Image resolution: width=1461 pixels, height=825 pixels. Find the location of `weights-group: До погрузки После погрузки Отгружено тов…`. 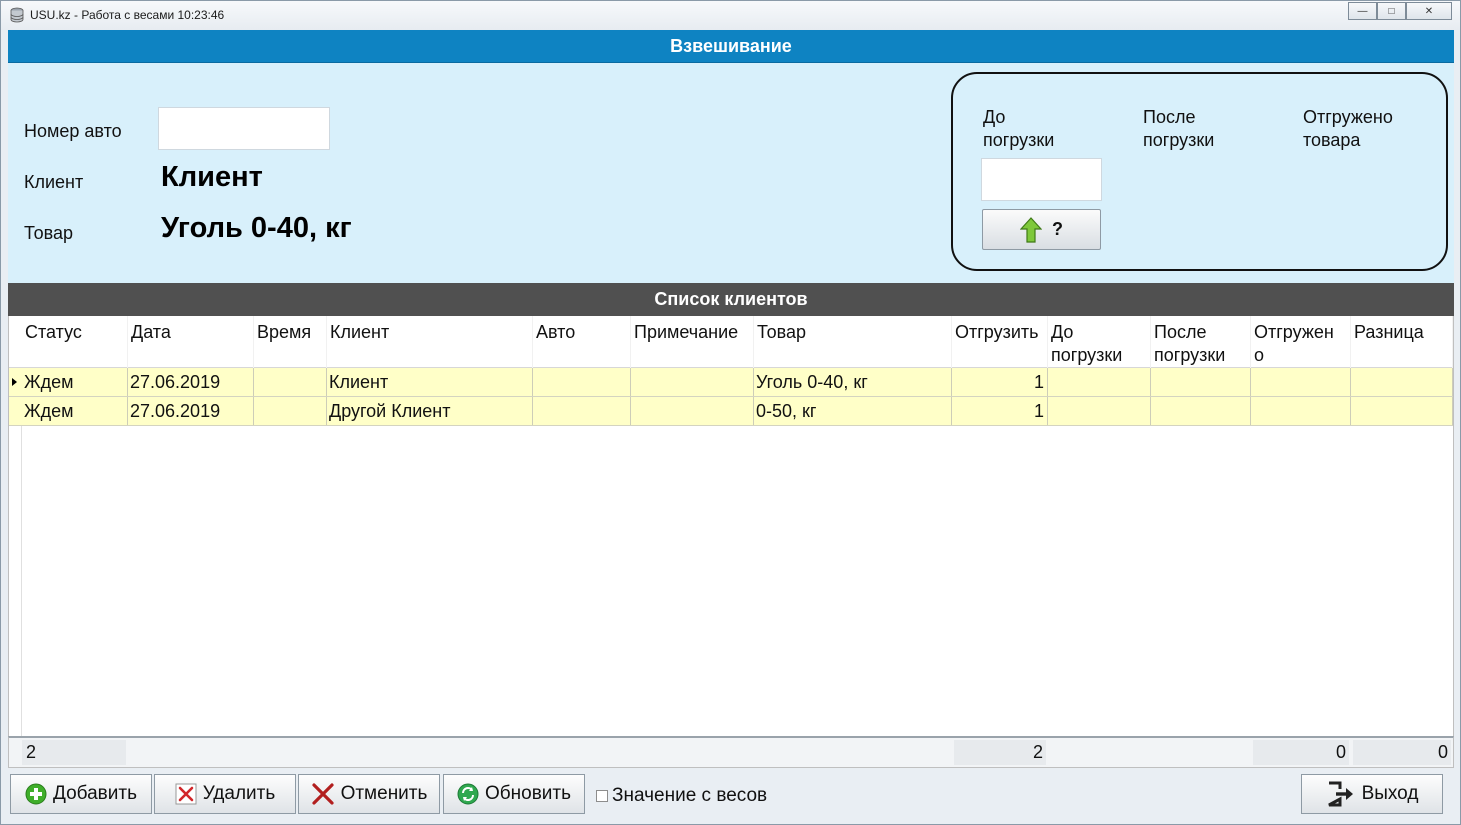

weights-group: До погрузки После погрузки Отгружено тов… is located at coordinates (1199, 171).